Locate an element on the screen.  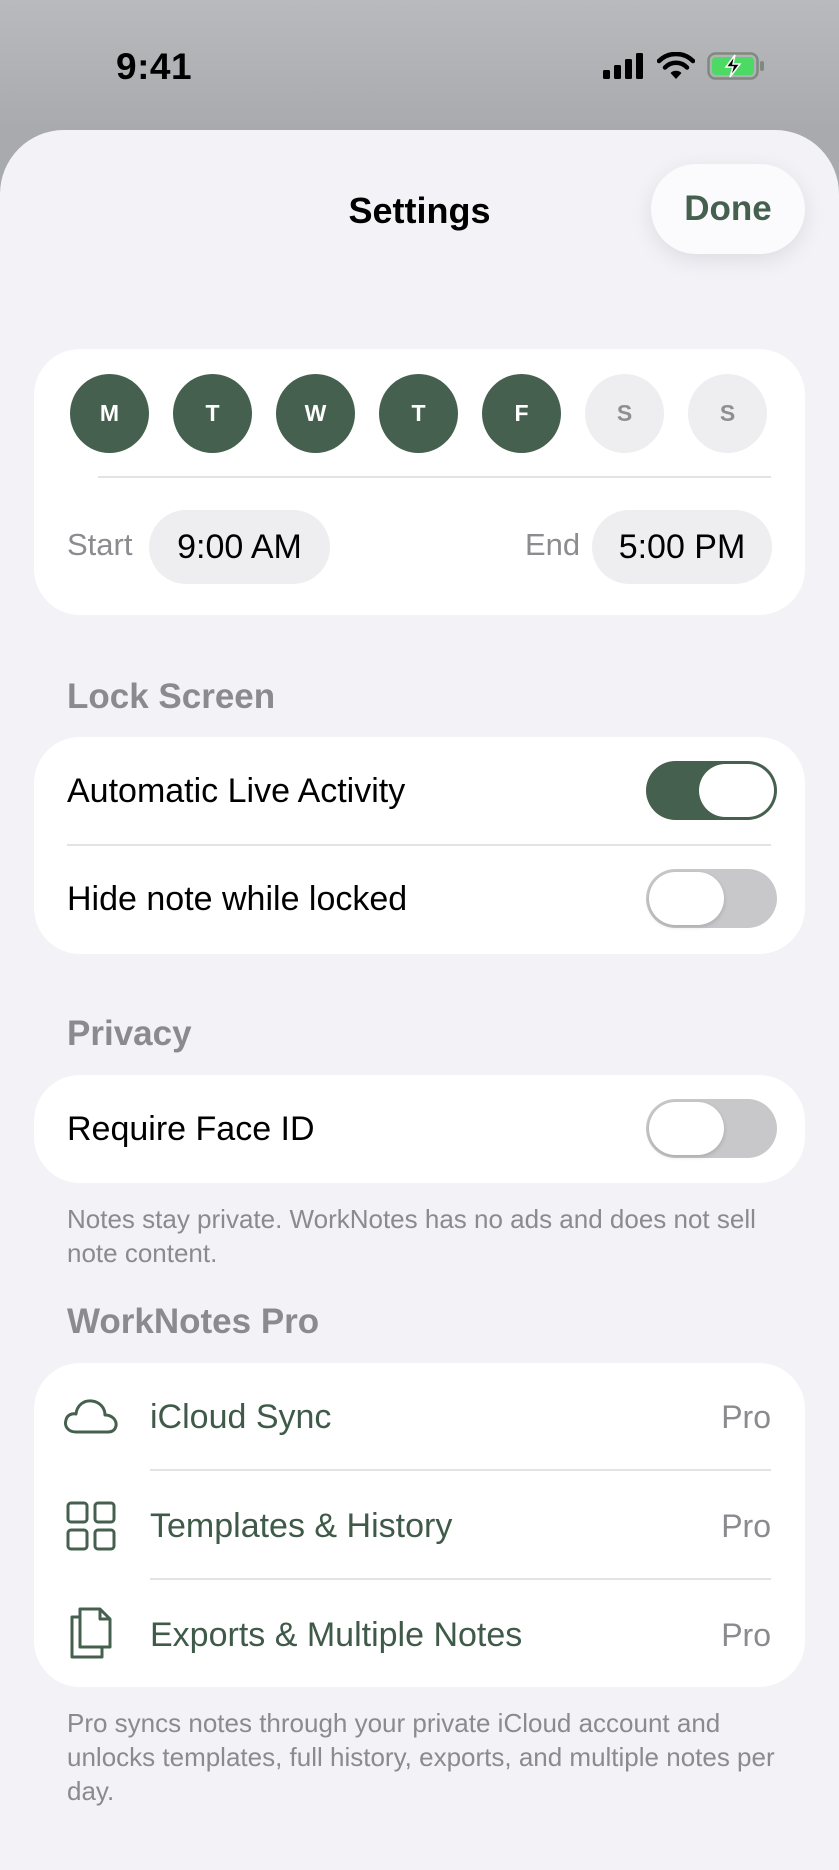
end-time-picker: 5:00 PM is located at coordinates (682, 547).